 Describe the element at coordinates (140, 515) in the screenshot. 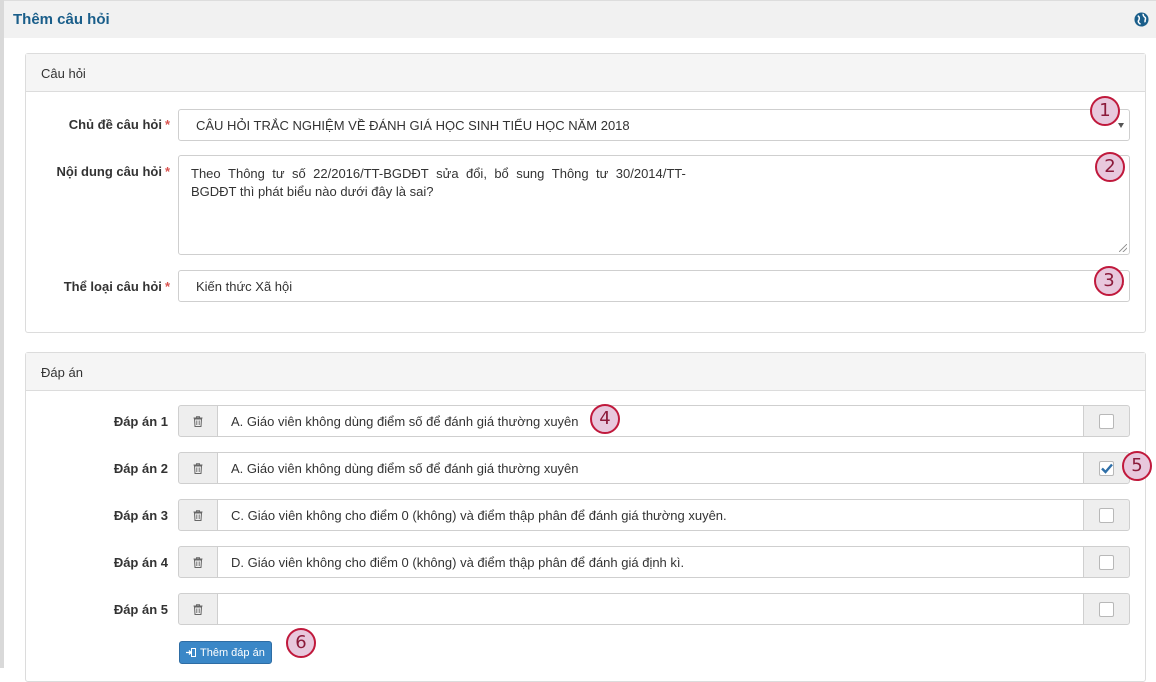

I see `answer-label: Đáp án 3` at that location.